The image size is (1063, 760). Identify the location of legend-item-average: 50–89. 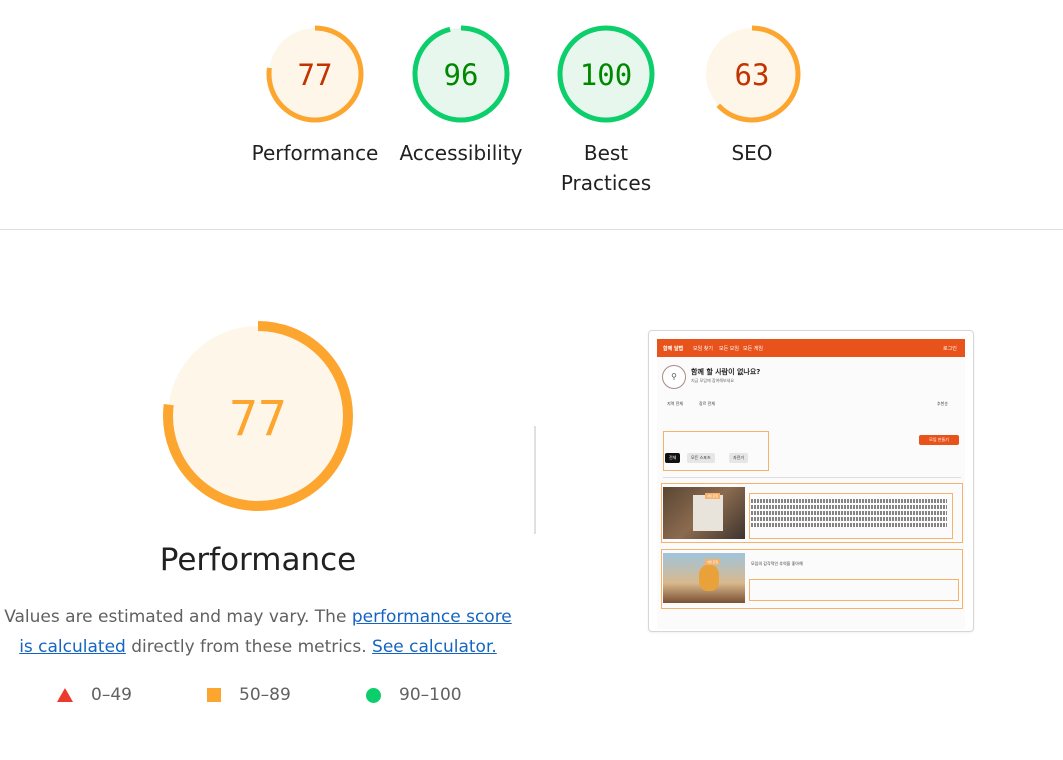
(249, 695).